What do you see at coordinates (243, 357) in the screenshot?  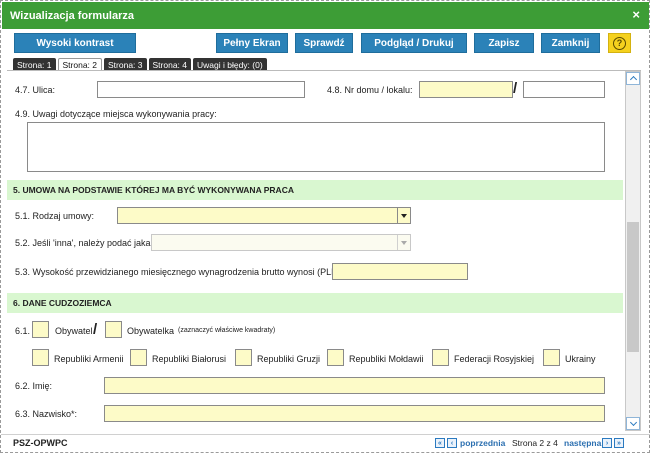 I see `country-georgia-checkbox` at bounding box center [243, 357].